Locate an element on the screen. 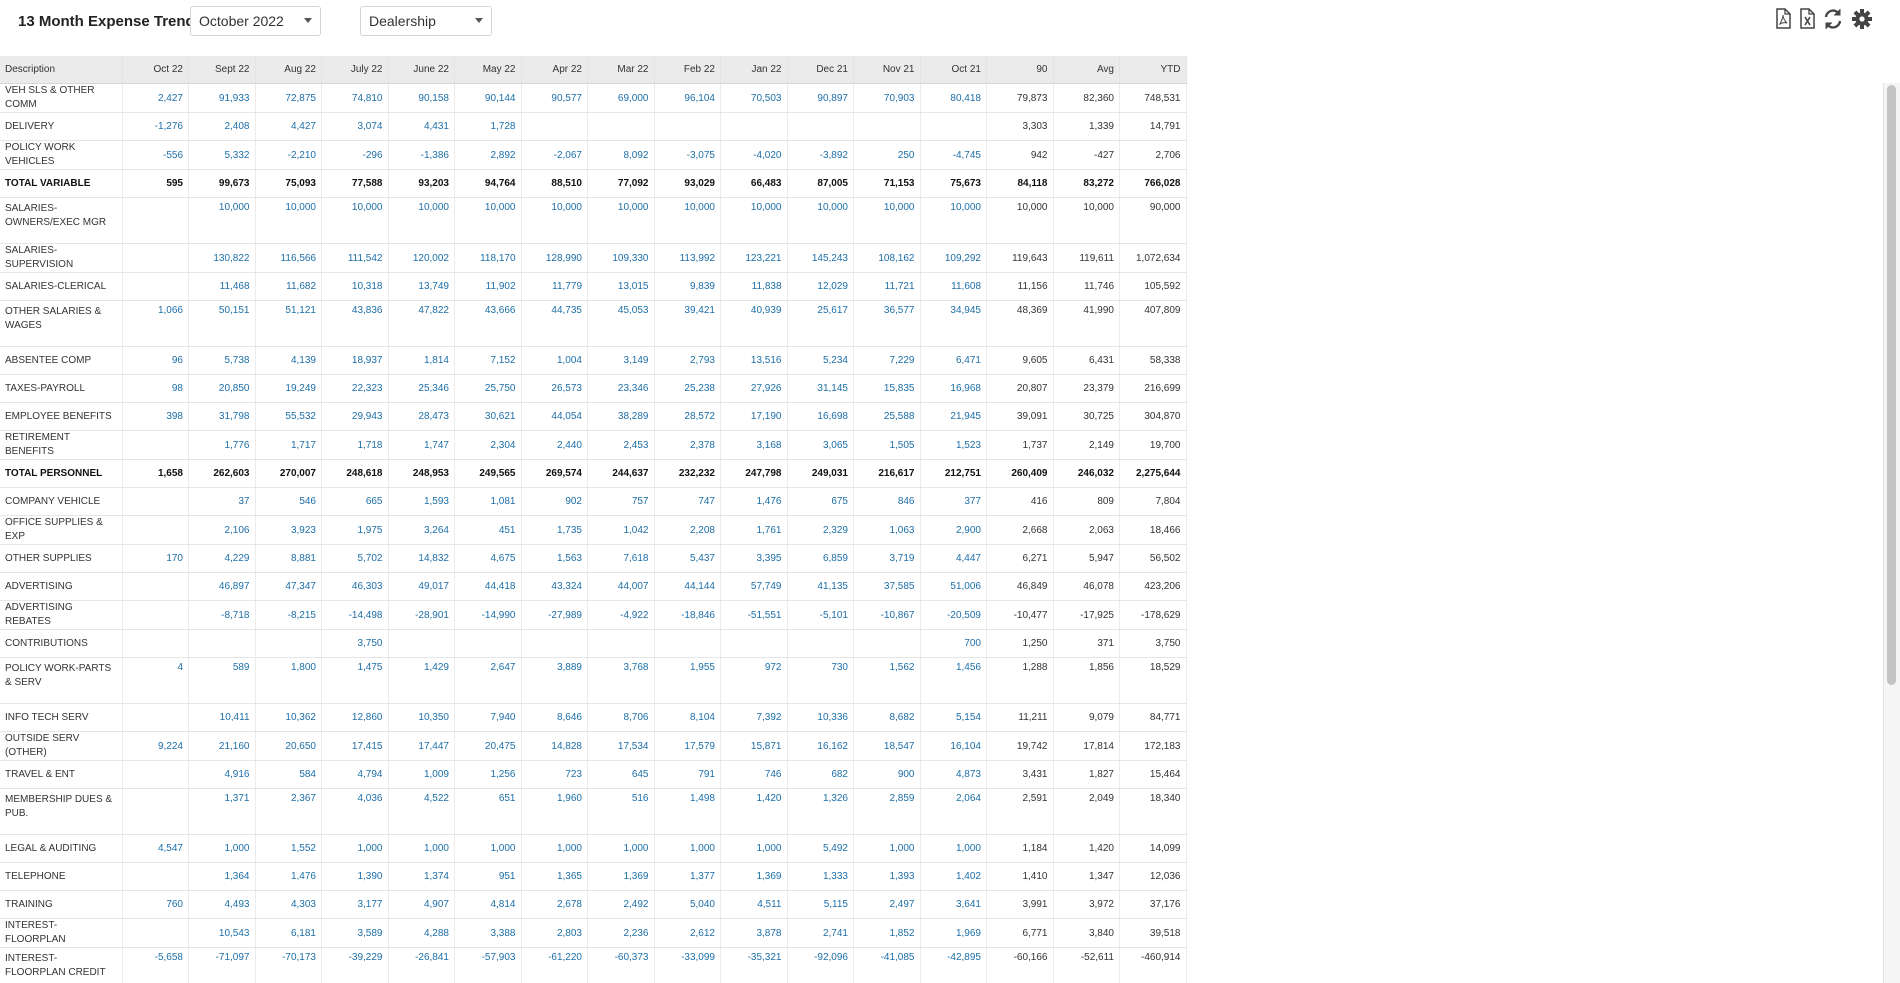 This screenshot has height=983, width=1900. month-value-link: -60,373 is located at coordinates (621, 965).